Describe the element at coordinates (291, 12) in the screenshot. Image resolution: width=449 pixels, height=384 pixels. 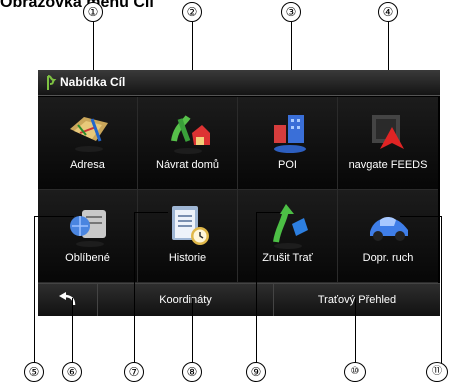
I see `callout-3: ③` at that location.